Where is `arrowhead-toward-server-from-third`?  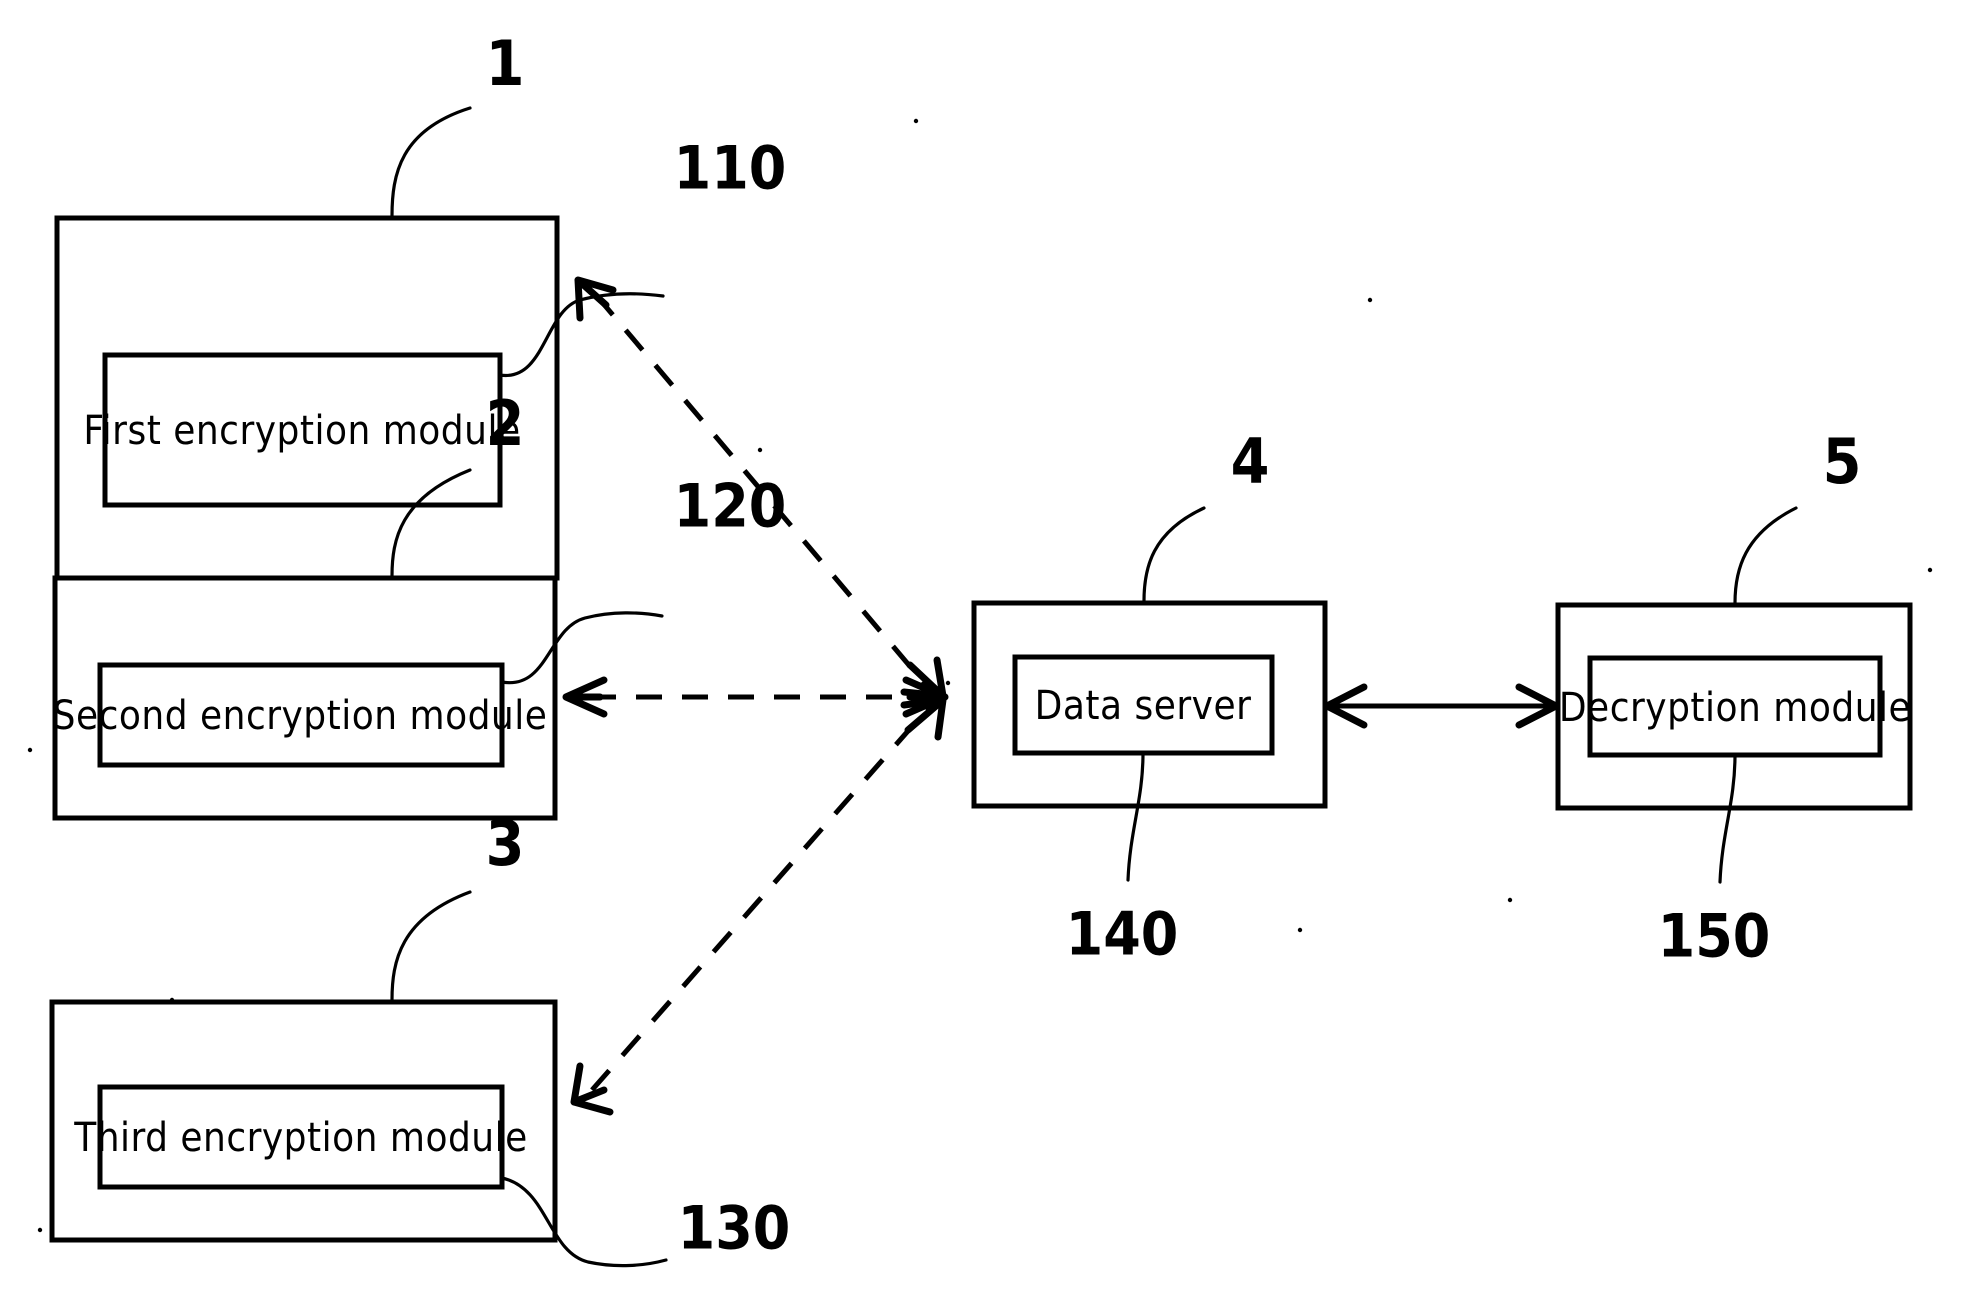
arrowhead-toward-server-from-third is located at coordinates (923, 718).